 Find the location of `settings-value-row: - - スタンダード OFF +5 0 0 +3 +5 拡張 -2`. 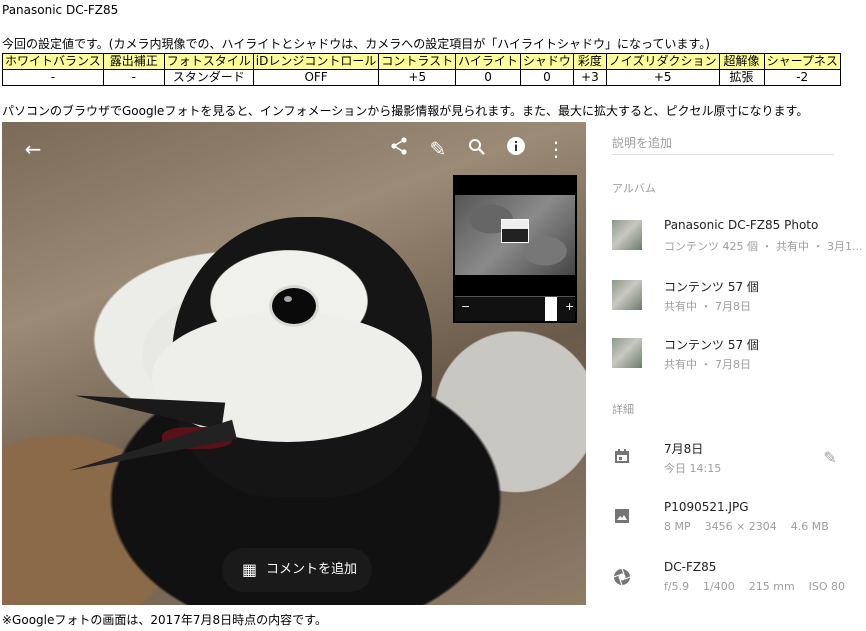

settings-value-row: - - スタンダード OFF +5 0 0 +3 +5 拡張 -2 is located at coordinates (421, 77).